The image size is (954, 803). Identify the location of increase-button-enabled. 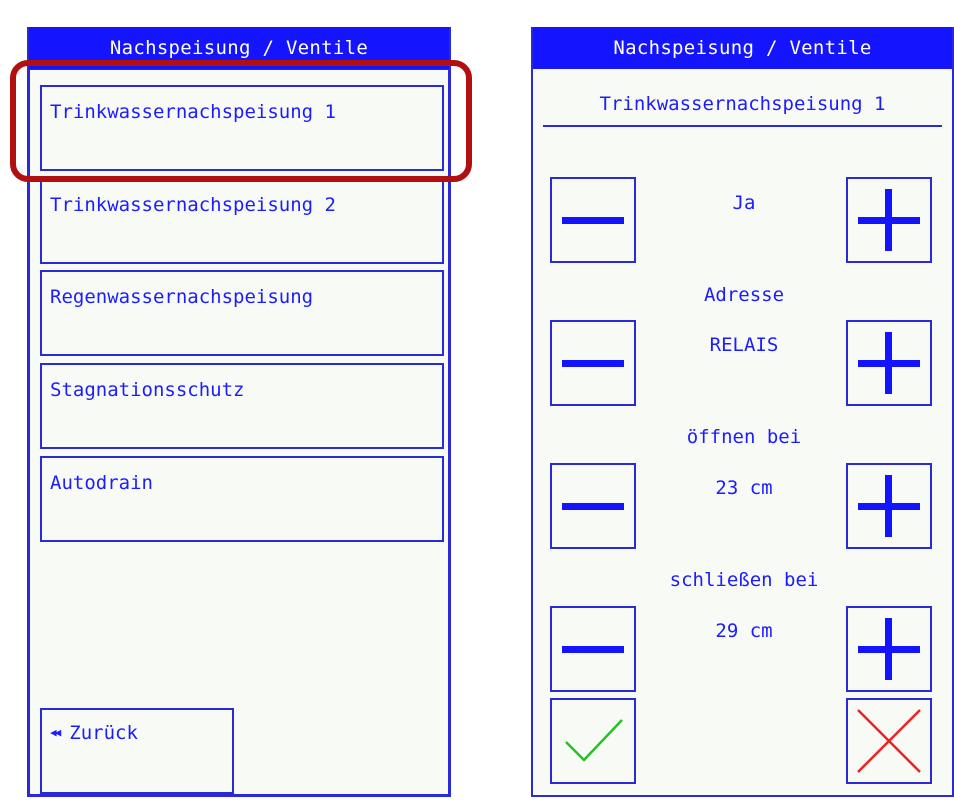
(889, 220).